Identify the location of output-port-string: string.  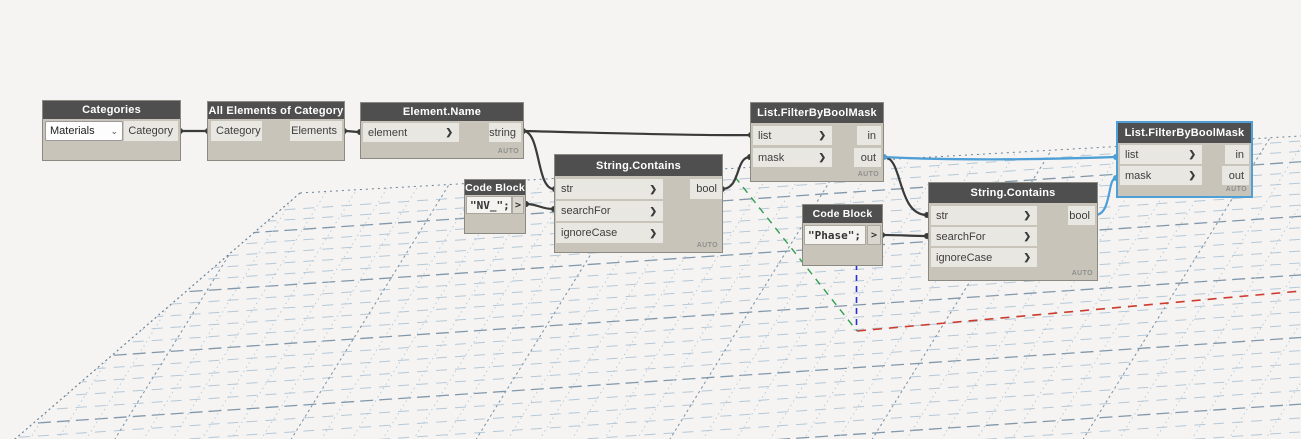
(505, 132).